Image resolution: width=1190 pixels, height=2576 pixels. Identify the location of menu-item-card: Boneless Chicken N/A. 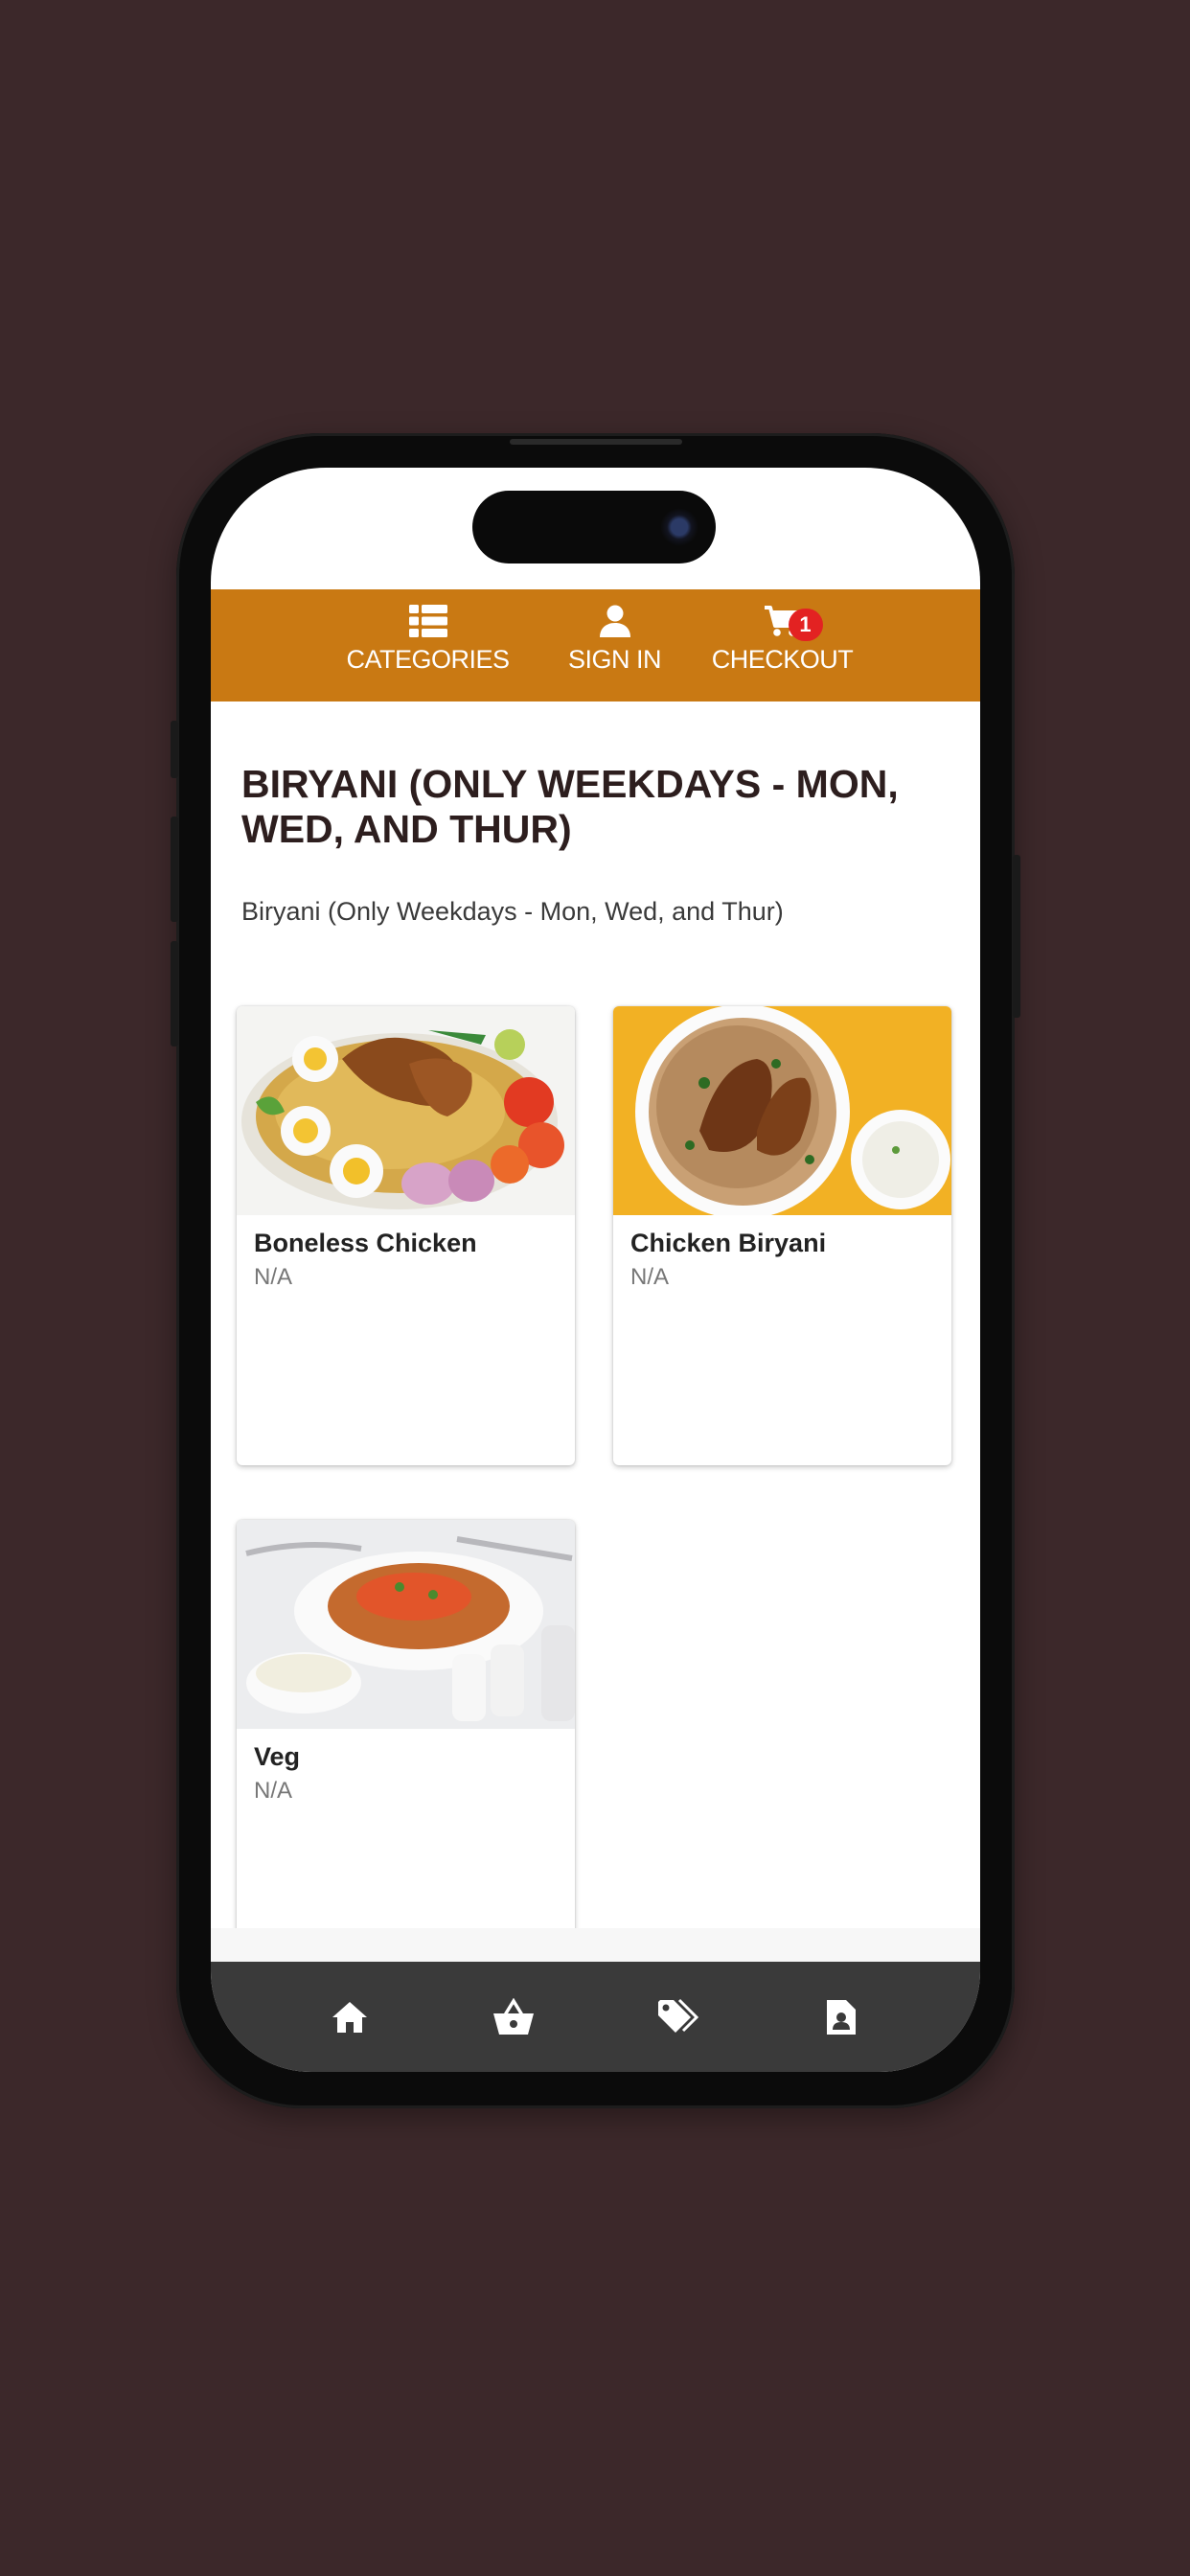
(406, 1235).